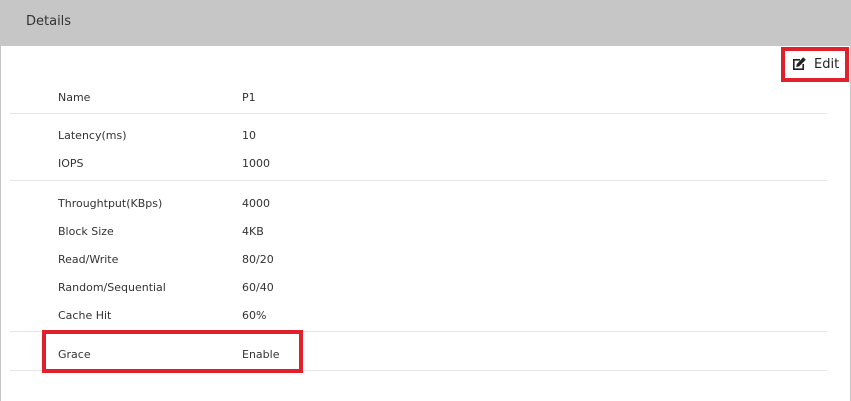  I want to click on detail-row-name: Name P1, so click(426, 98).